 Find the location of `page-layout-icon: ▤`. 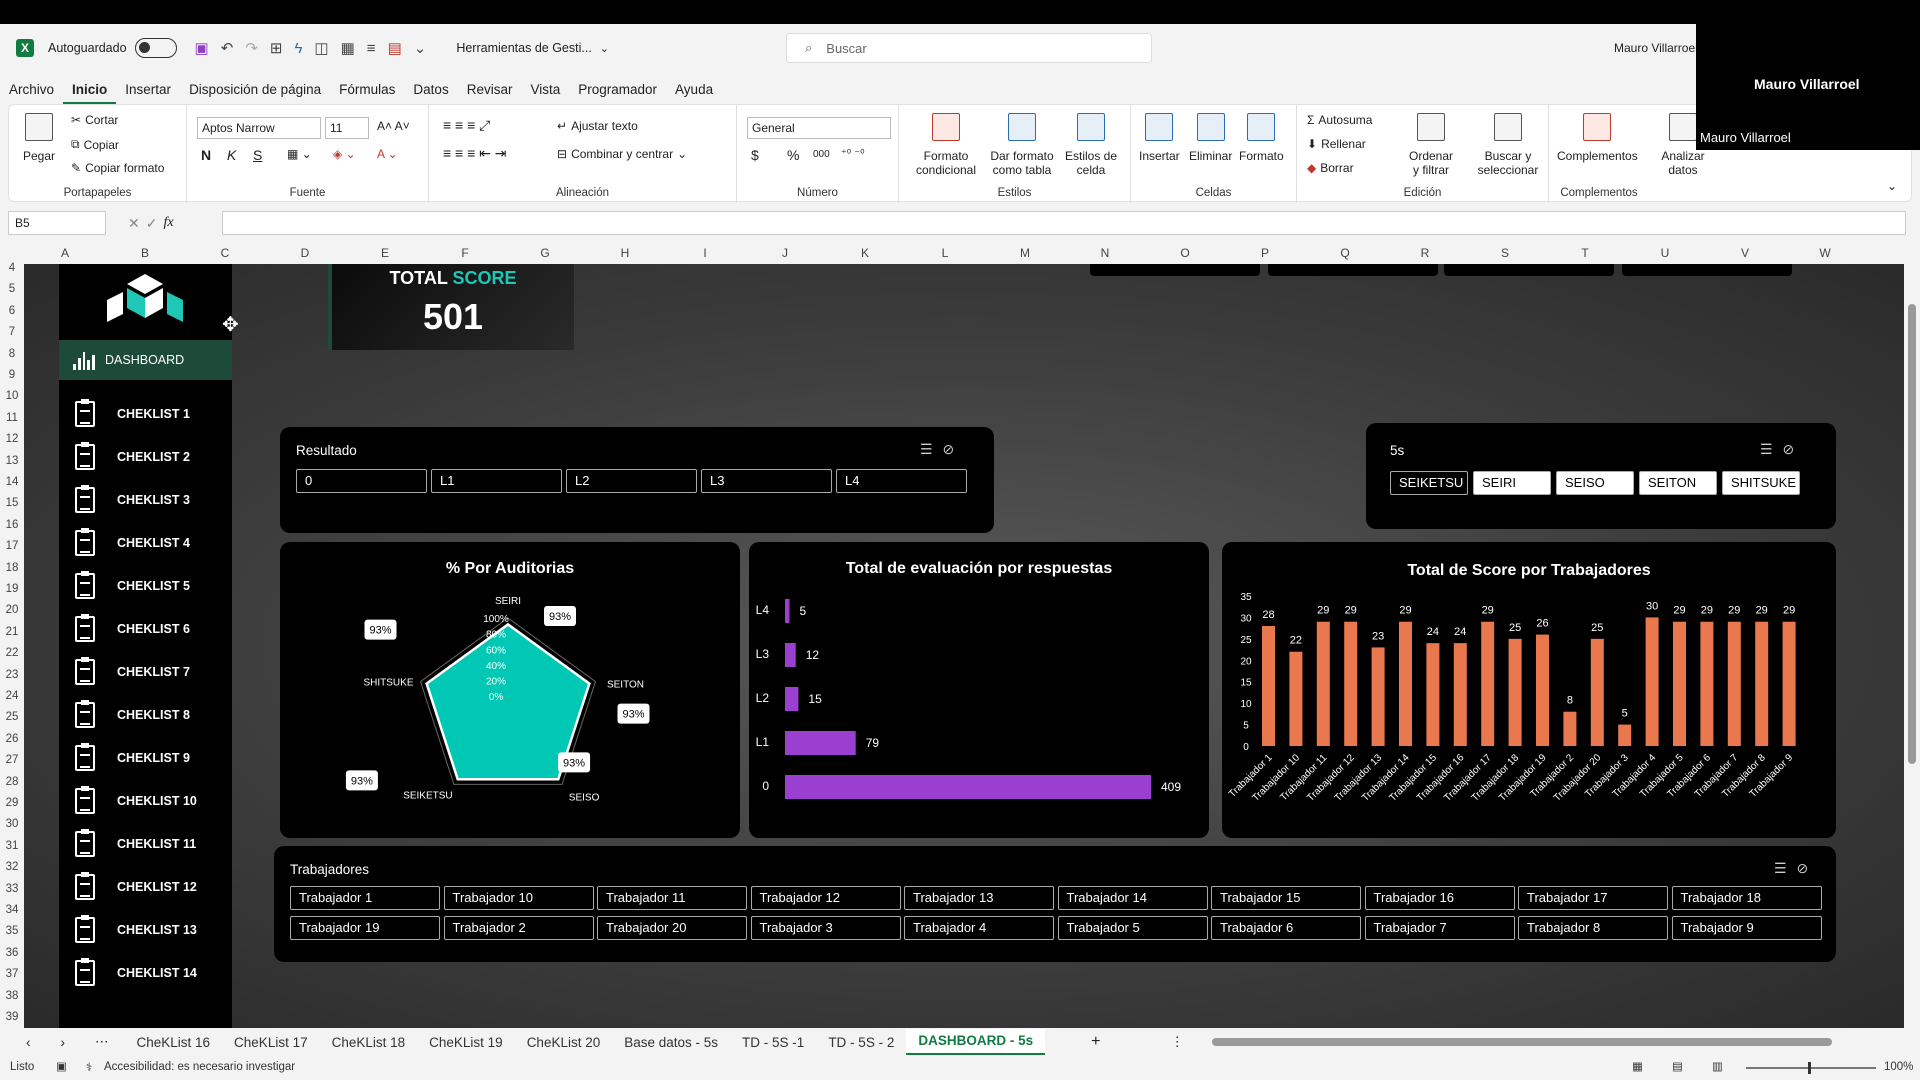

page-layout-icon: ▤ is located at coordinates (1677, 1066).